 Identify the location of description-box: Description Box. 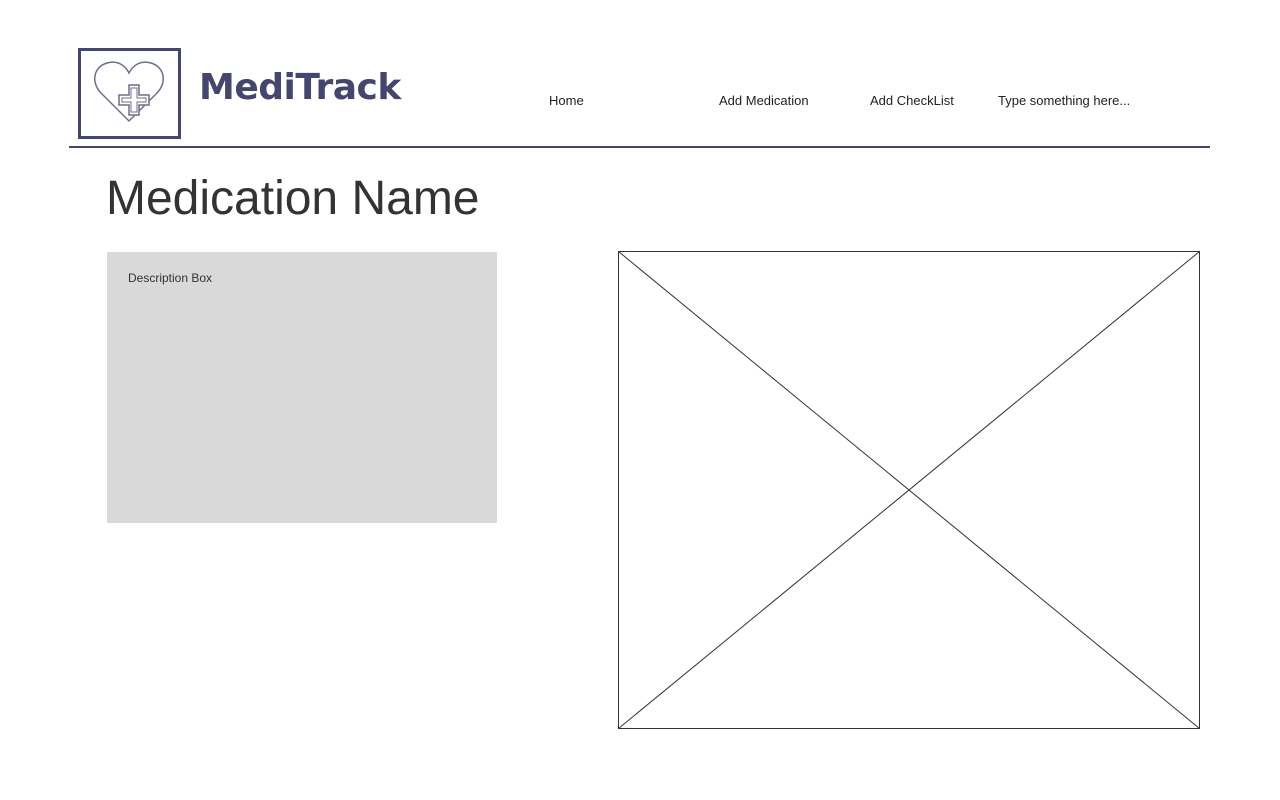
(302, 387).